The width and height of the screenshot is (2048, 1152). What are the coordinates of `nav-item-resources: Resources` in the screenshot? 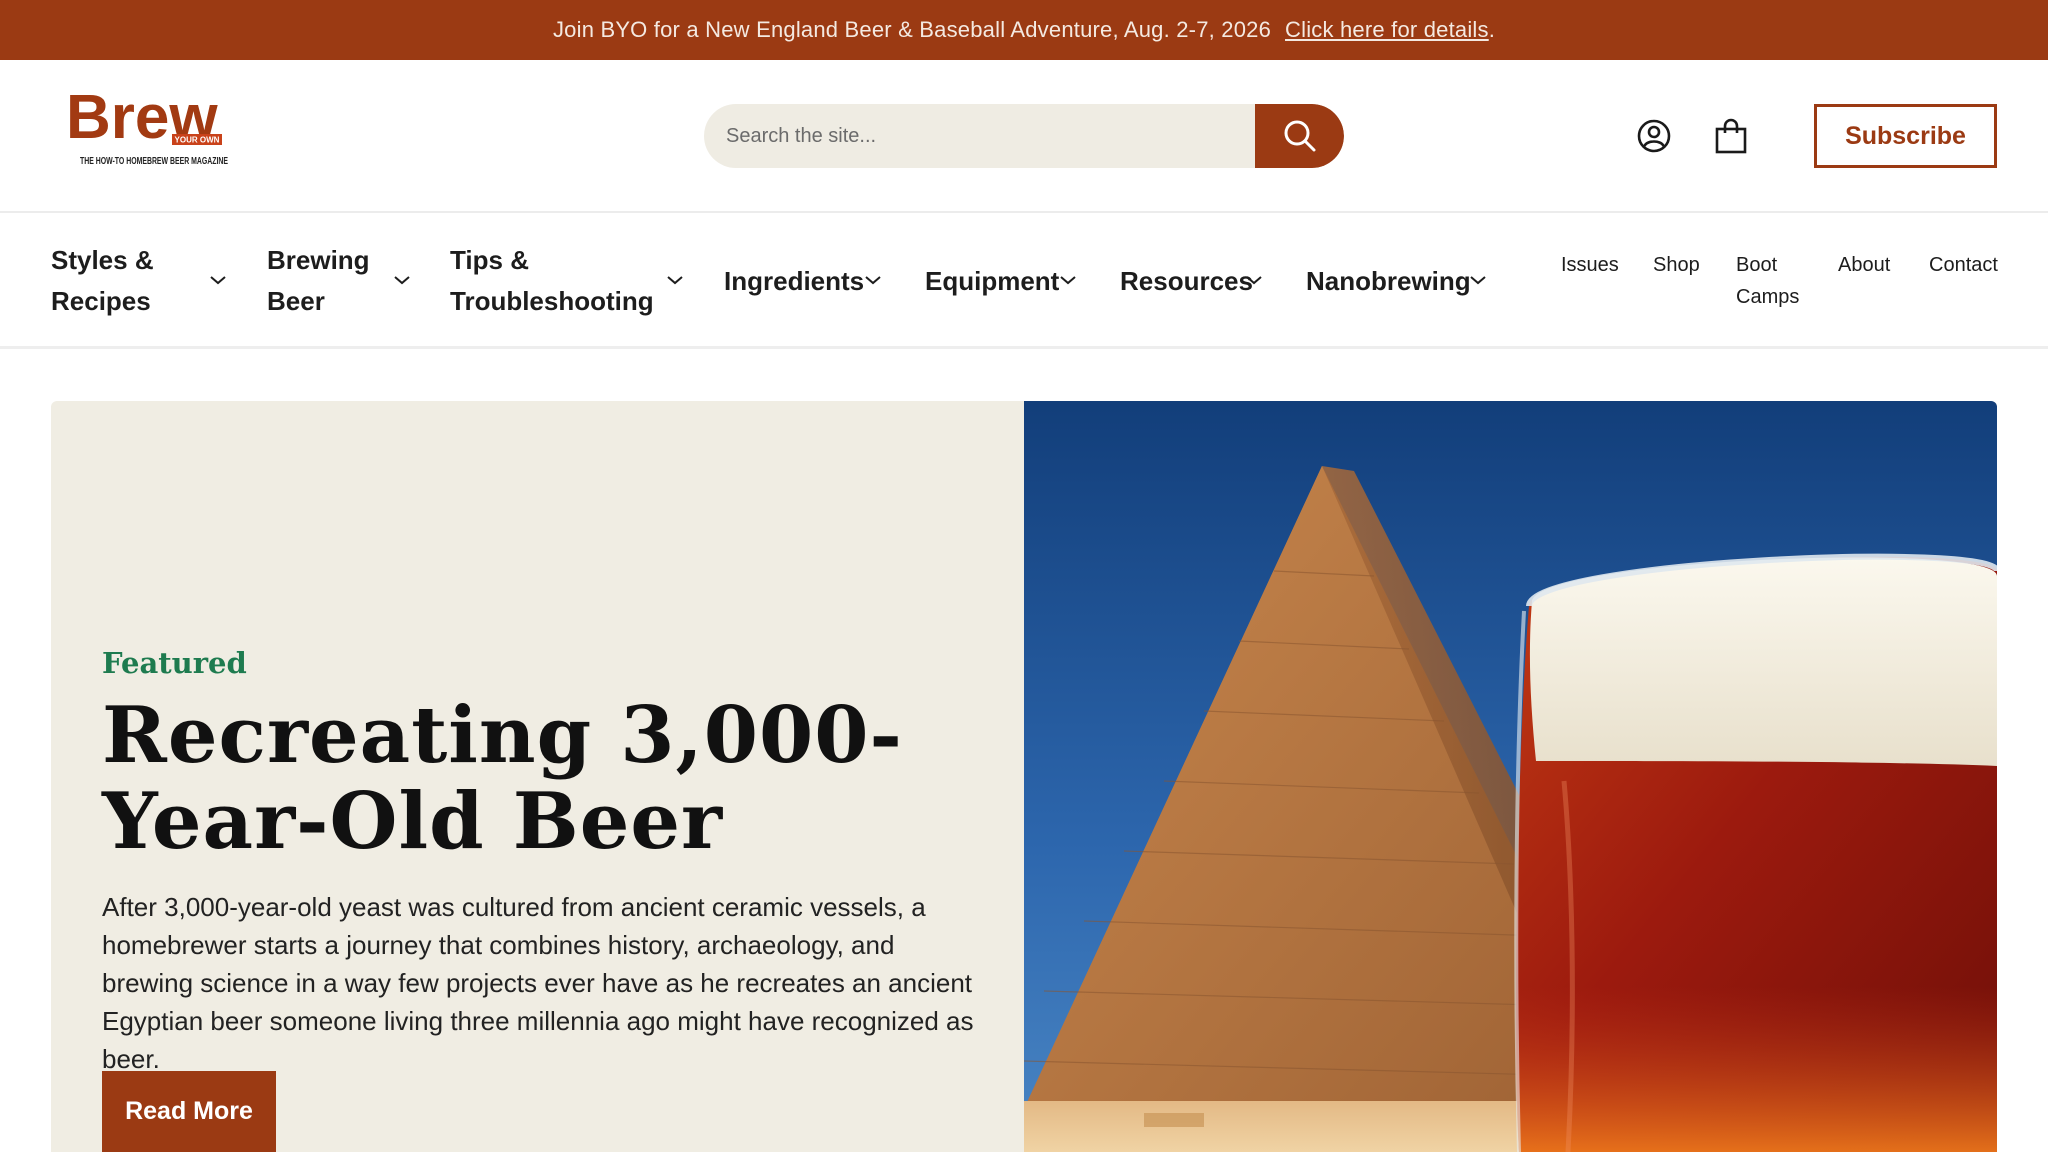 It's located at (1186, 281).